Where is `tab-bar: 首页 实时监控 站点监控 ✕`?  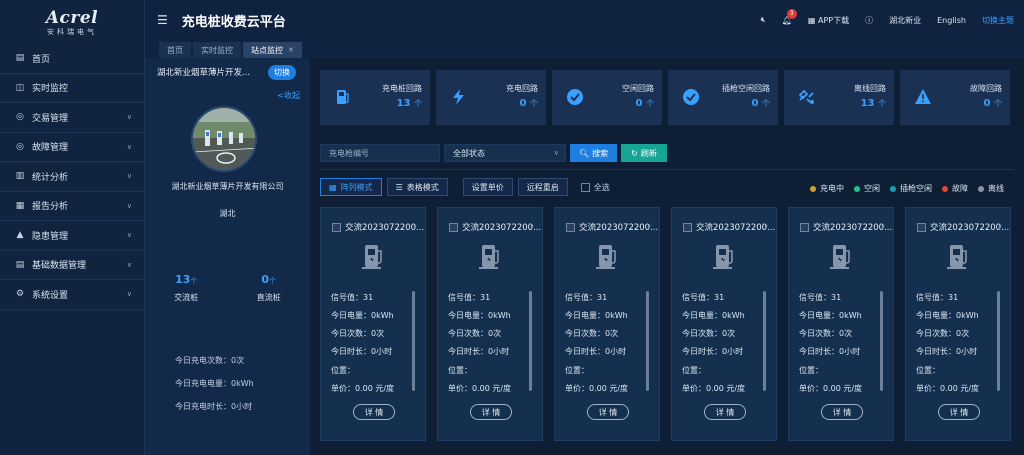 tab-bar: 首页 实时监控 站点监控 ✕ is located at coordinates (584, 49).